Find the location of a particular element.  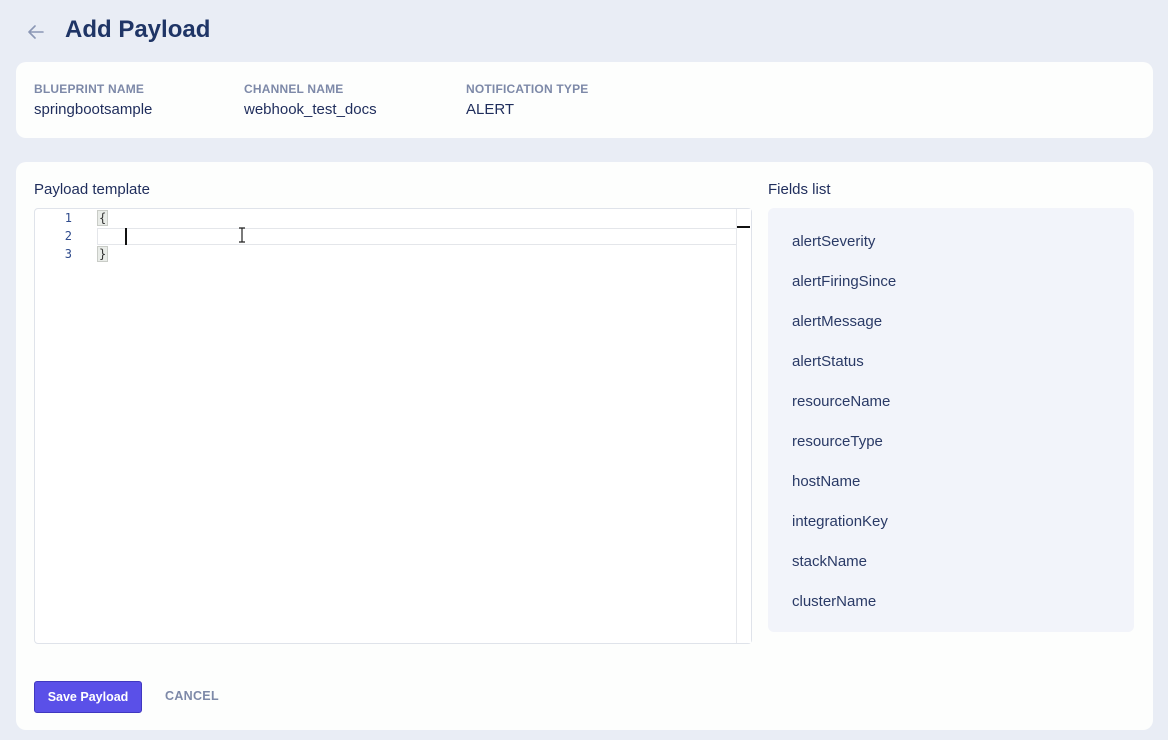

back-button is located at coordinates (36, 32).